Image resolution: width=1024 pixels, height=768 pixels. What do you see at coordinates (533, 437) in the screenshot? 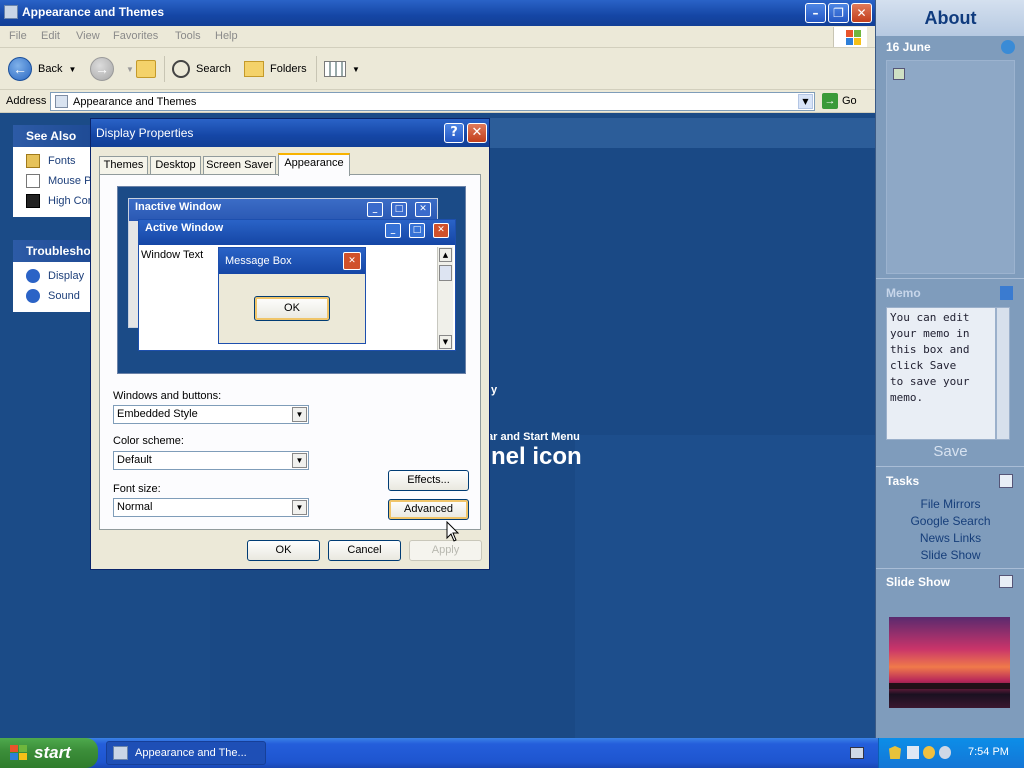
I see `taskbar-start-menu-link: ar and Start Menu` at bounding box center [533, 437].